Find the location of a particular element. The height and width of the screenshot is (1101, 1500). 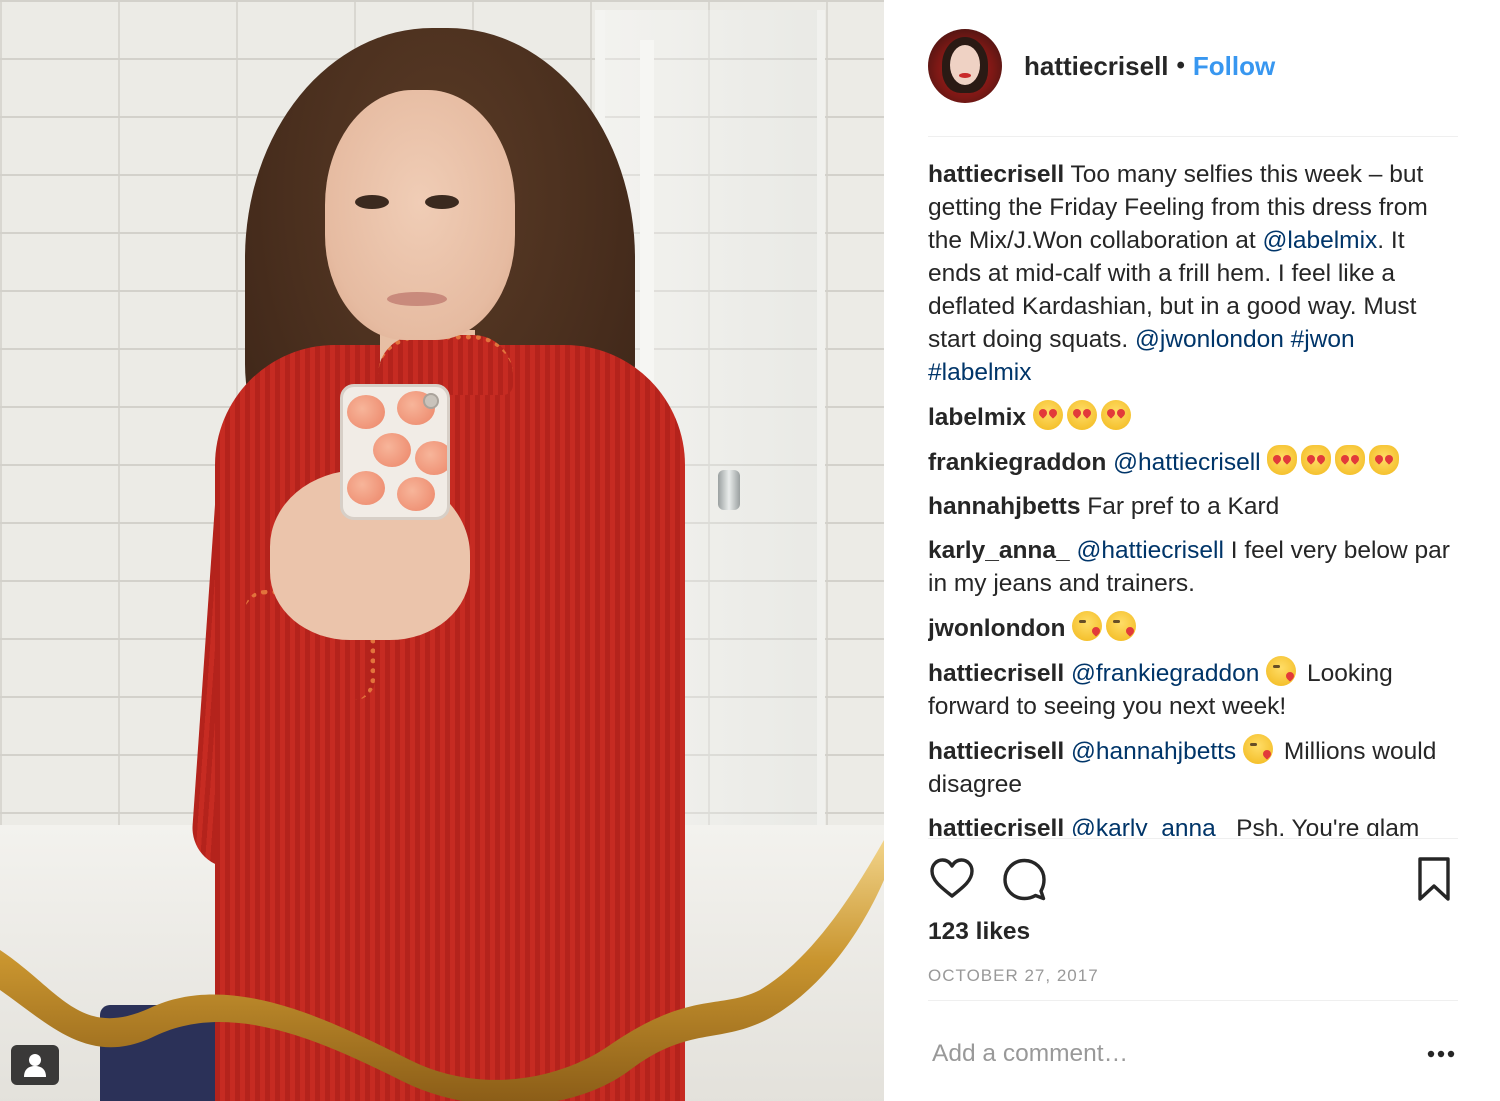

person-left-eye is located at coordinates (372, 202).